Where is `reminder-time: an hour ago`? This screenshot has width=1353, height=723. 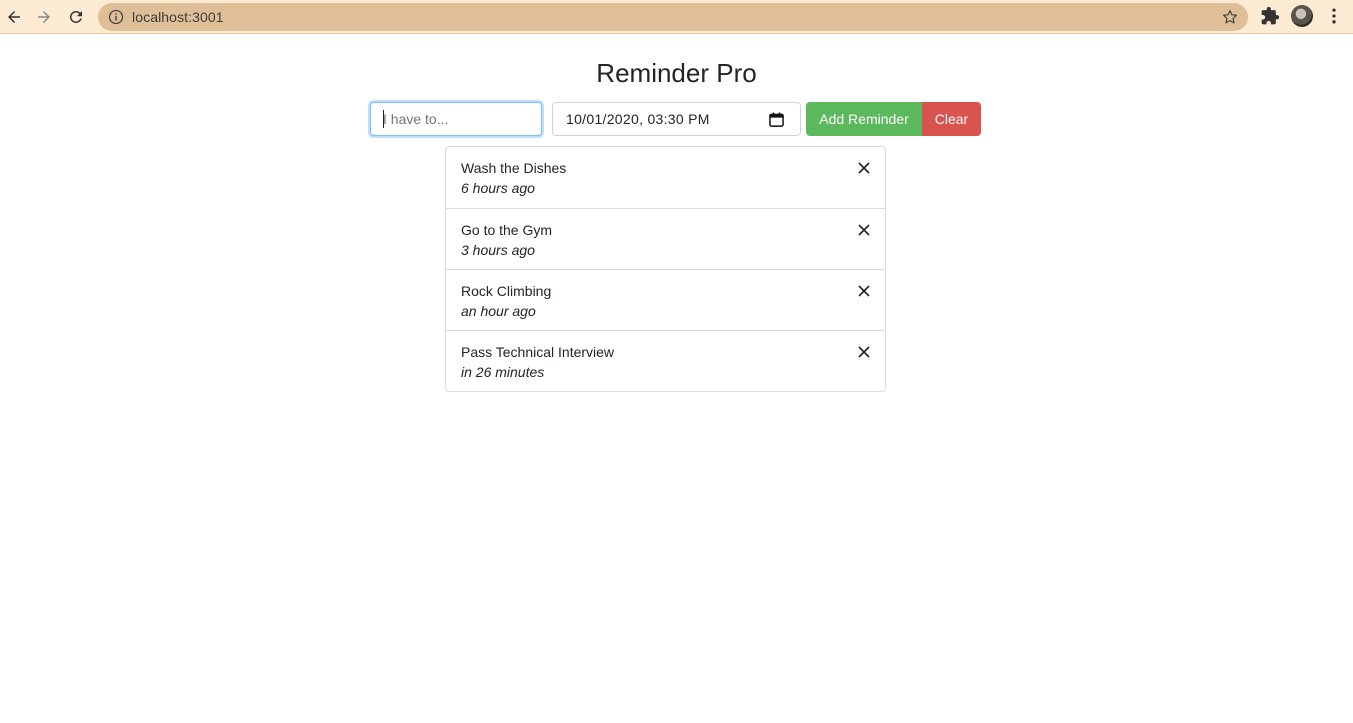
reminder-time: an hour ago is located at coordinates (498, 311).